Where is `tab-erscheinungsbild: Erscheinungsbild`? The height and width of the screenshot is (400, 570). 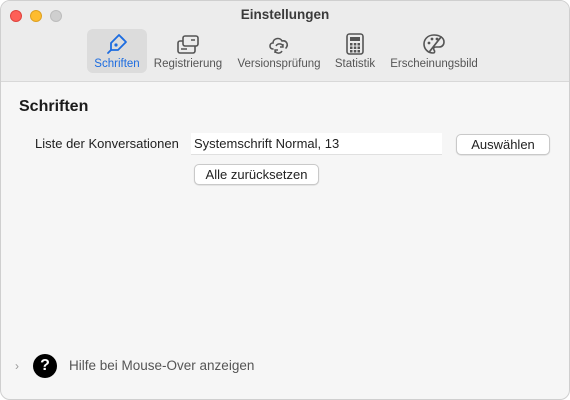 tab-erscheinungsbild: Erscheinungsbild is located at coordinates (434, 51).